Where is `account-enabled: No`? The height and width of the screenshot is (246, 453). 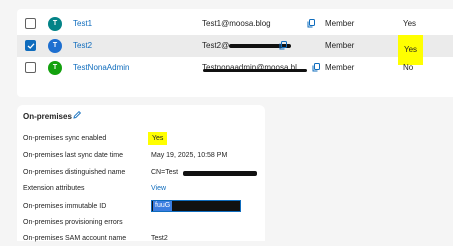
account-enabled: No is located at coordinates (408, 67).